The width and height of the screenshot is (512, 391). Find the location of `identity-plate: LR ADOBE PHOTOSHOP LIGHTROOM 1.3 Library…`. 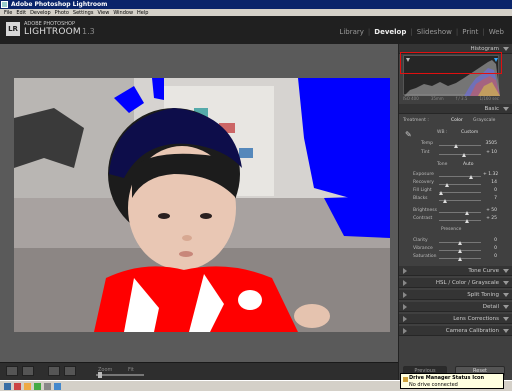

identity-plate: LR ADOBE PHOTOSHOP LIGHTROOM 1.3 Library… is located at coordinates (256, 30).